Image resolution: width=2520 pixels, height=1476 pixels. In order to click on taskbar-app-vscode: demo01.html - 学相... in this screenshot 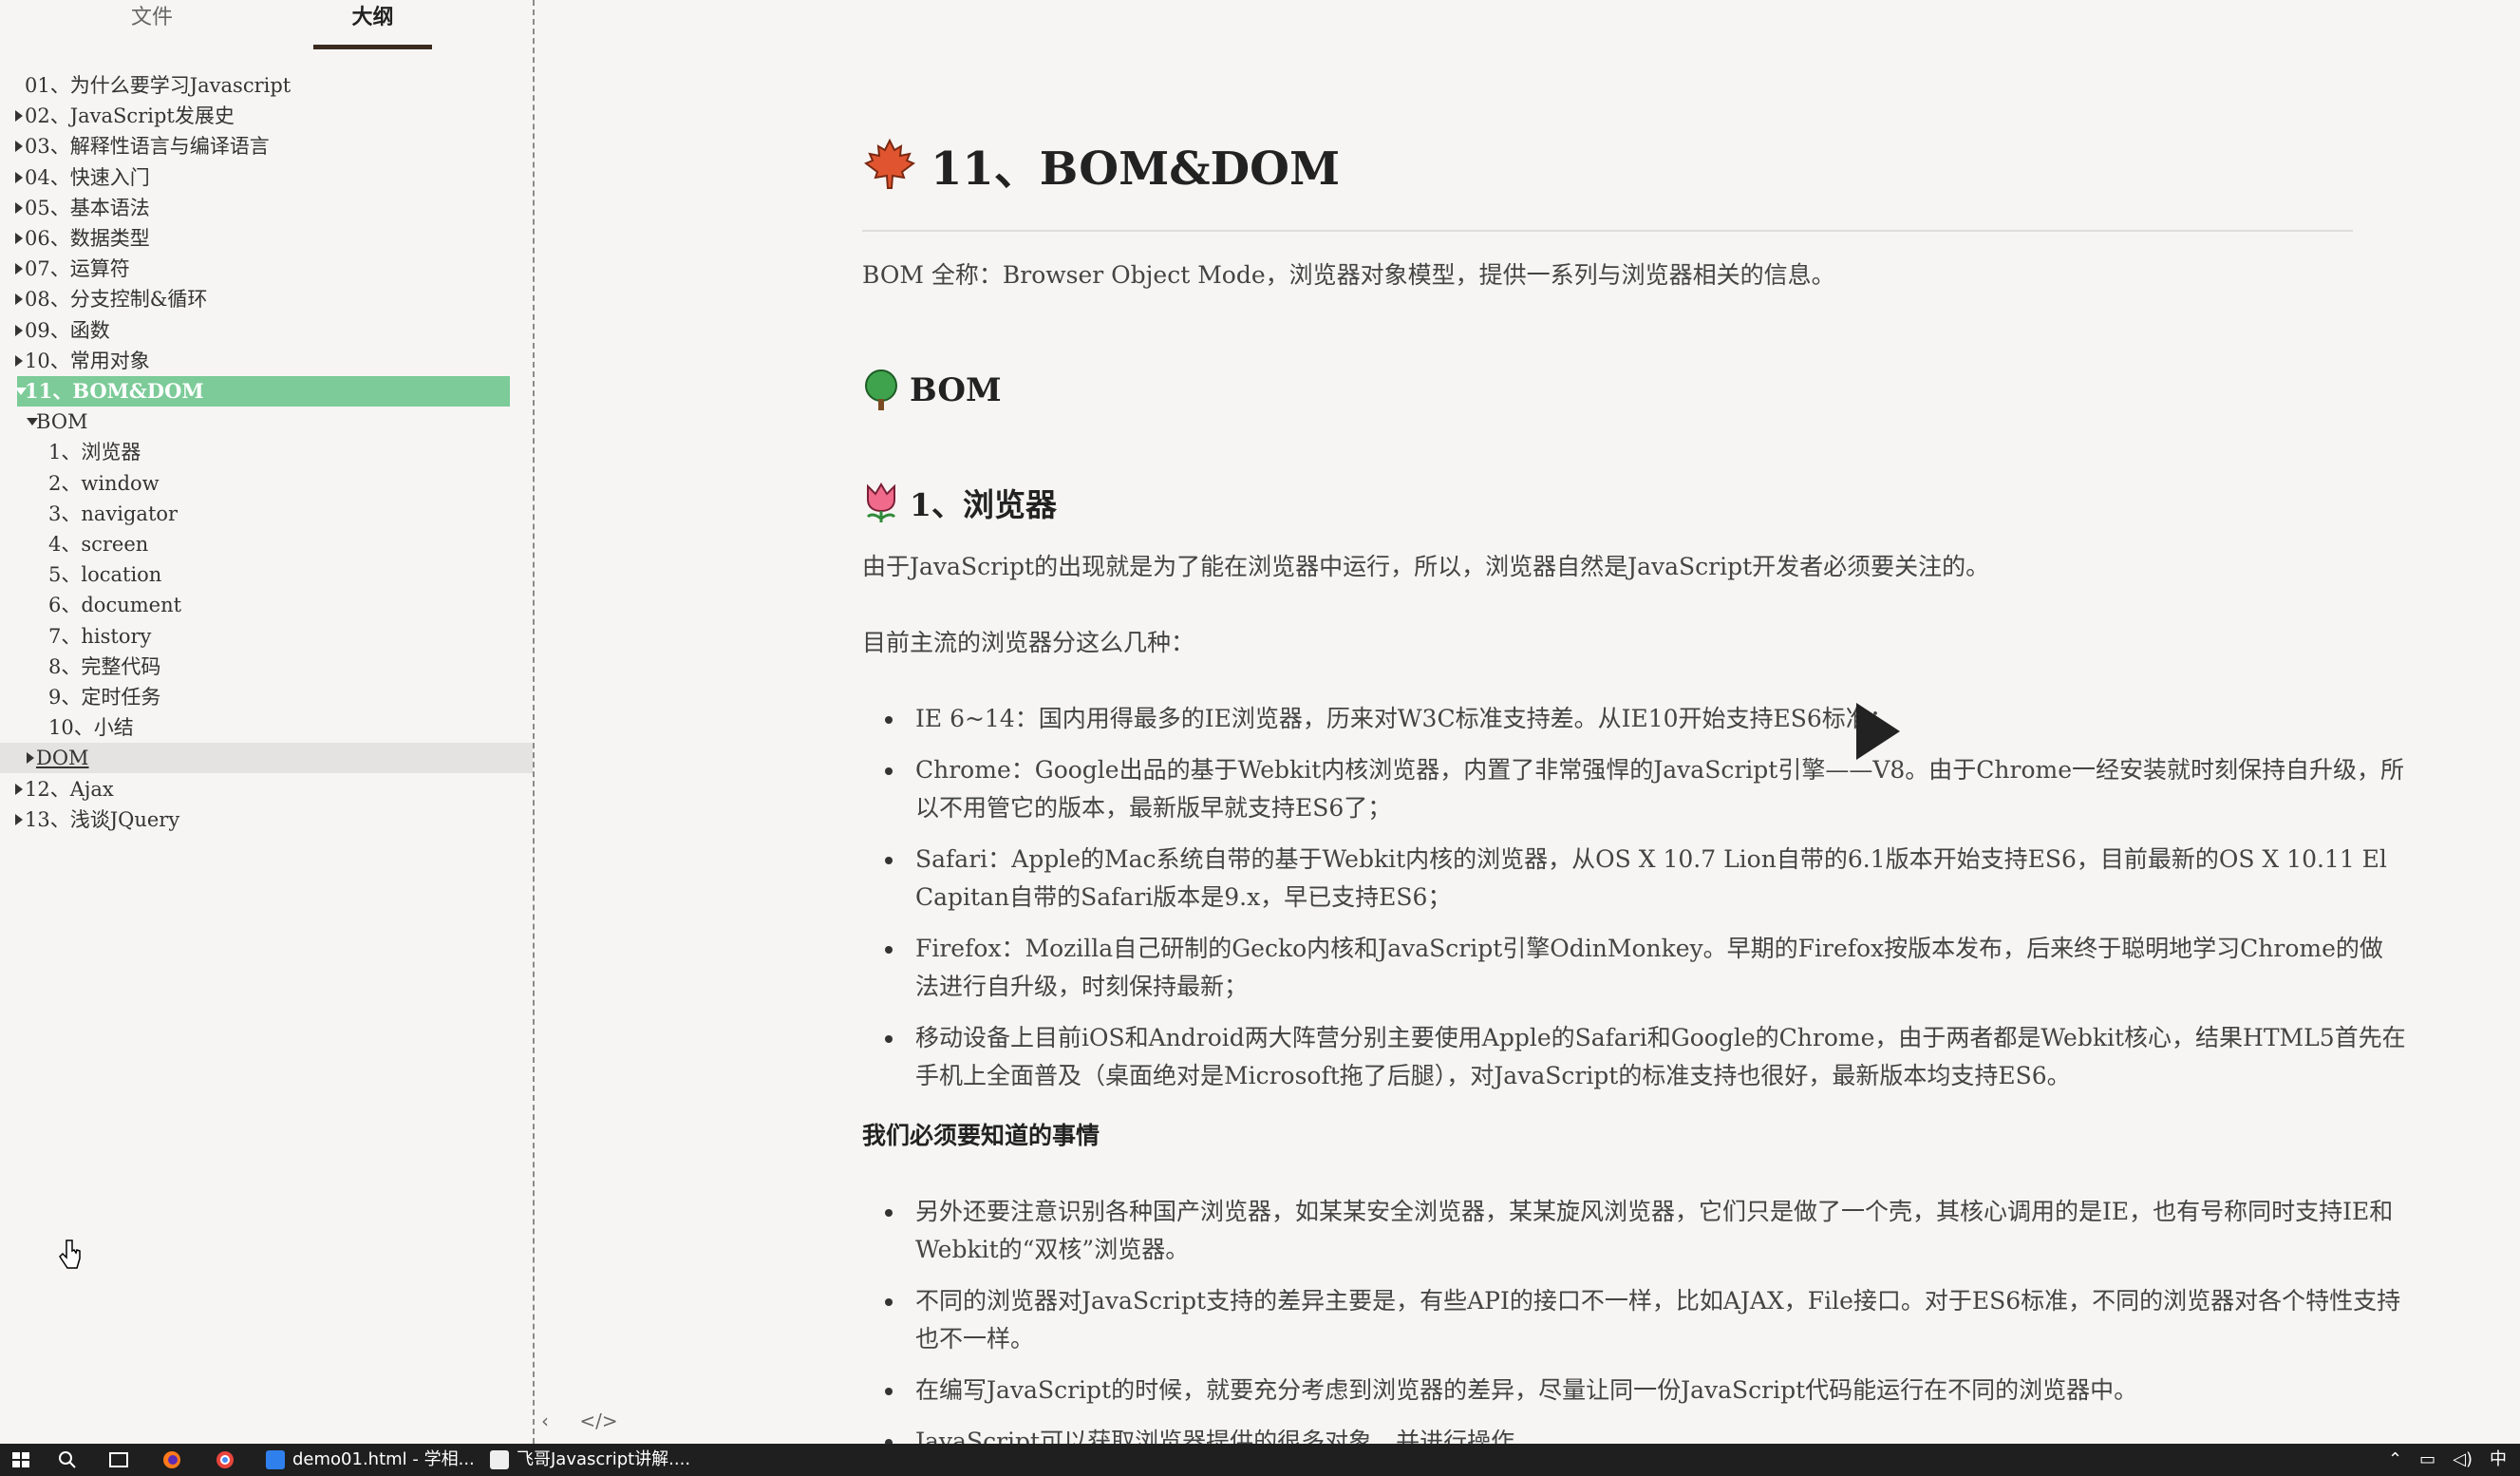, I will do `click(370, 1460)`.